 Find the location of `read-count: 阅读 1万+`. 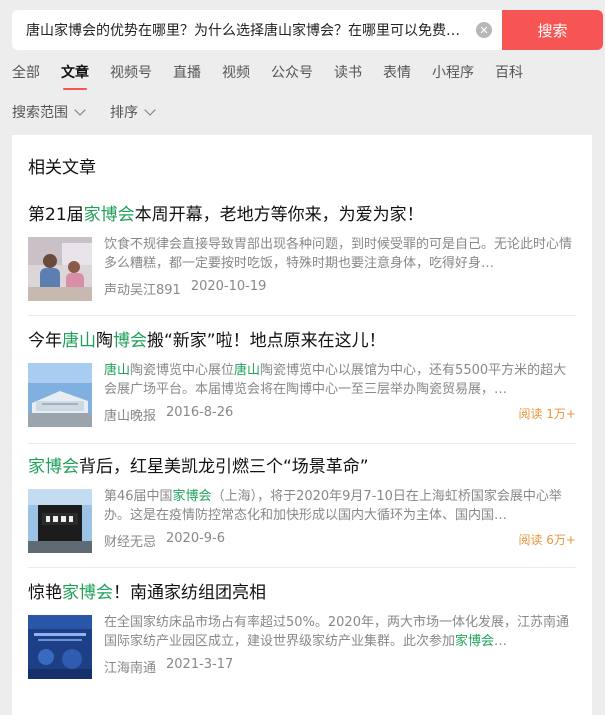

read-count: 阅读 1万+ is located at coordinates (547, 414).